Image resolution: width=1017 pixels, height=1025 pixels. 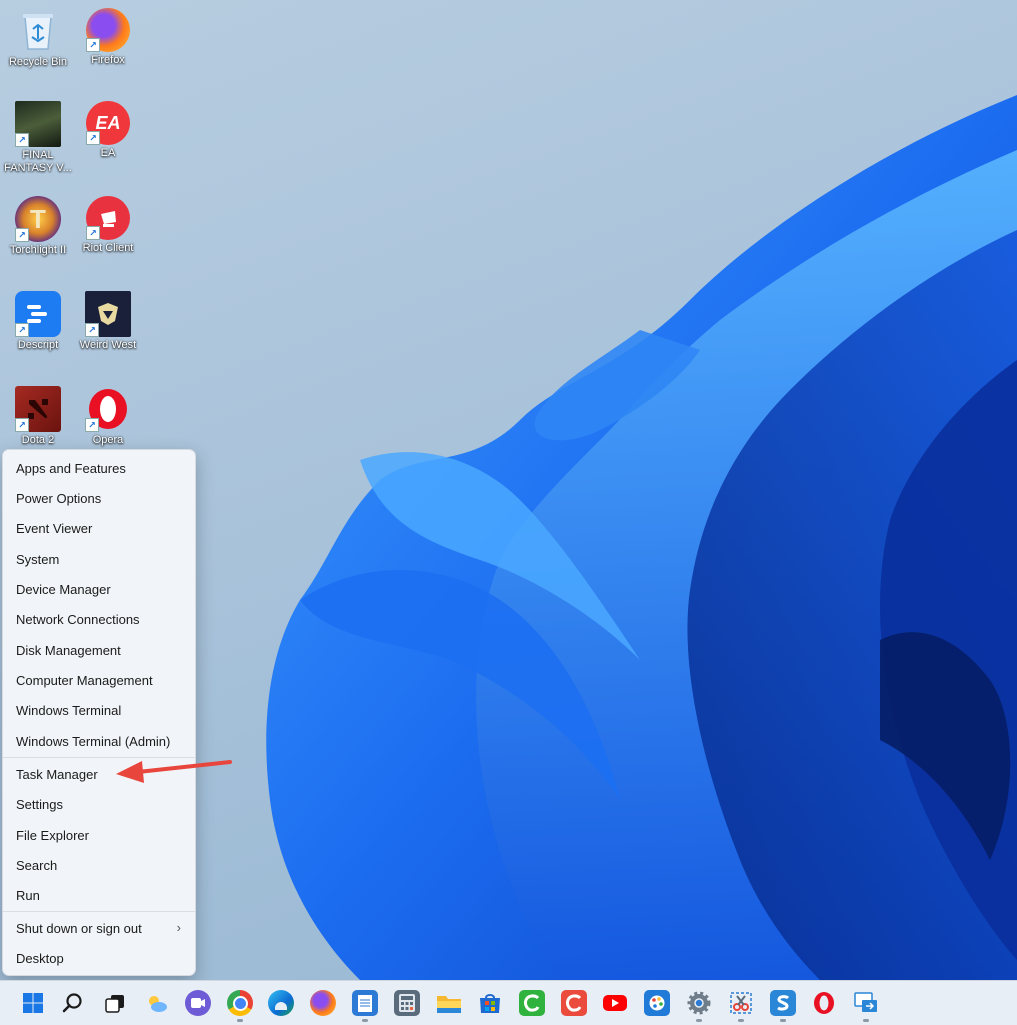 What do you see at coordinates (532, 1003) in the screenshot?
I see `camtasia-icon` at bounding box center [532, 1003].